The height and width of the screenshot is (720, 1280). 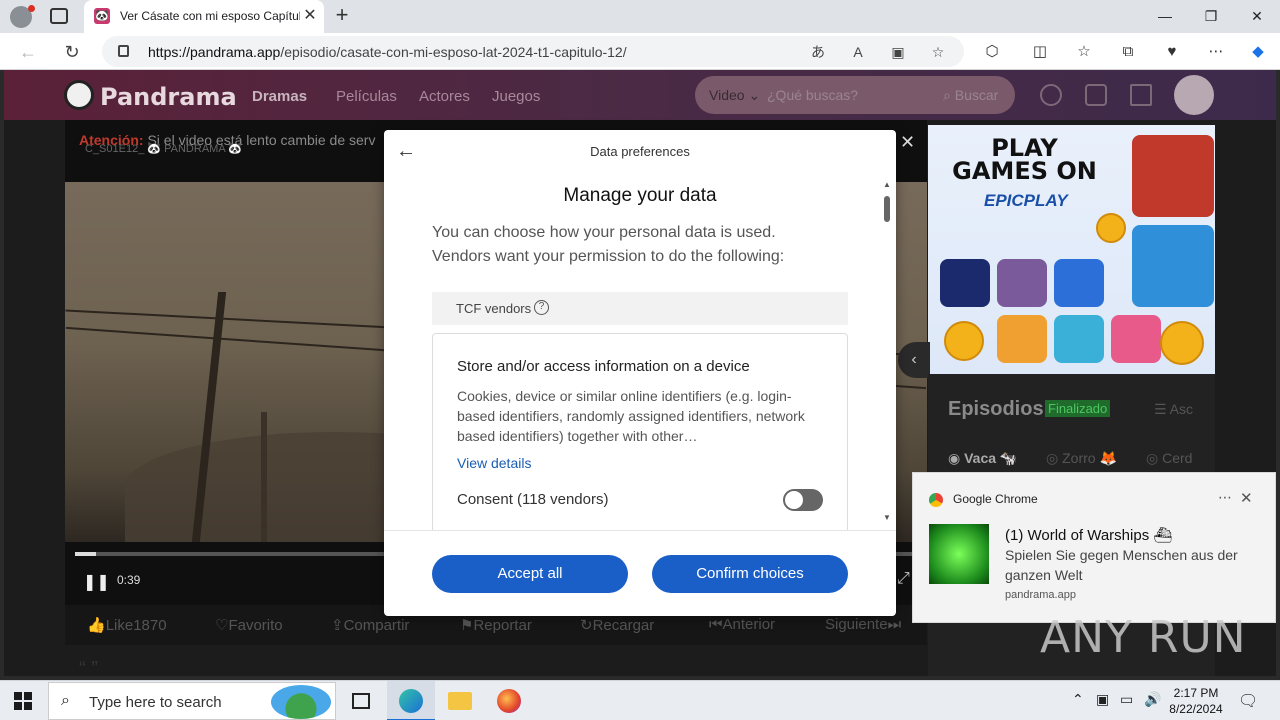 I want to click on pause-icon: ❚❚, so click(x=96, y=582).